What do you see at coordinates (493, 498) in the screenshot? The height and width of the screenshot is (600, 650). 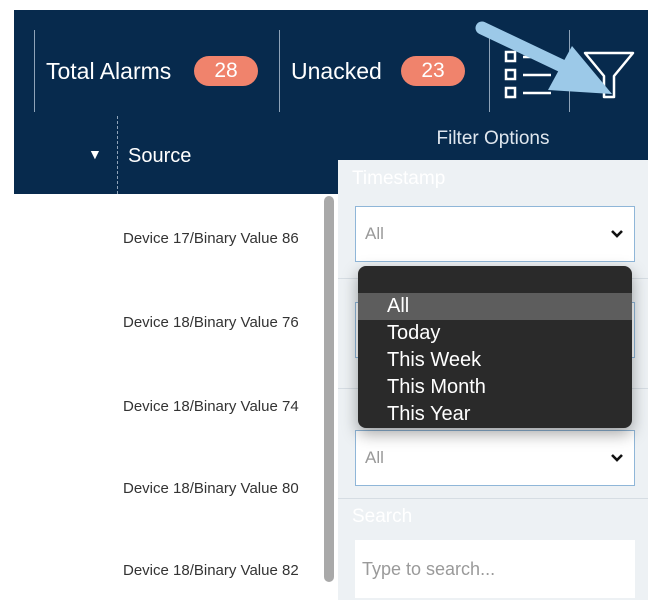 I see `panel-separator` at bounding box center [493, 498].